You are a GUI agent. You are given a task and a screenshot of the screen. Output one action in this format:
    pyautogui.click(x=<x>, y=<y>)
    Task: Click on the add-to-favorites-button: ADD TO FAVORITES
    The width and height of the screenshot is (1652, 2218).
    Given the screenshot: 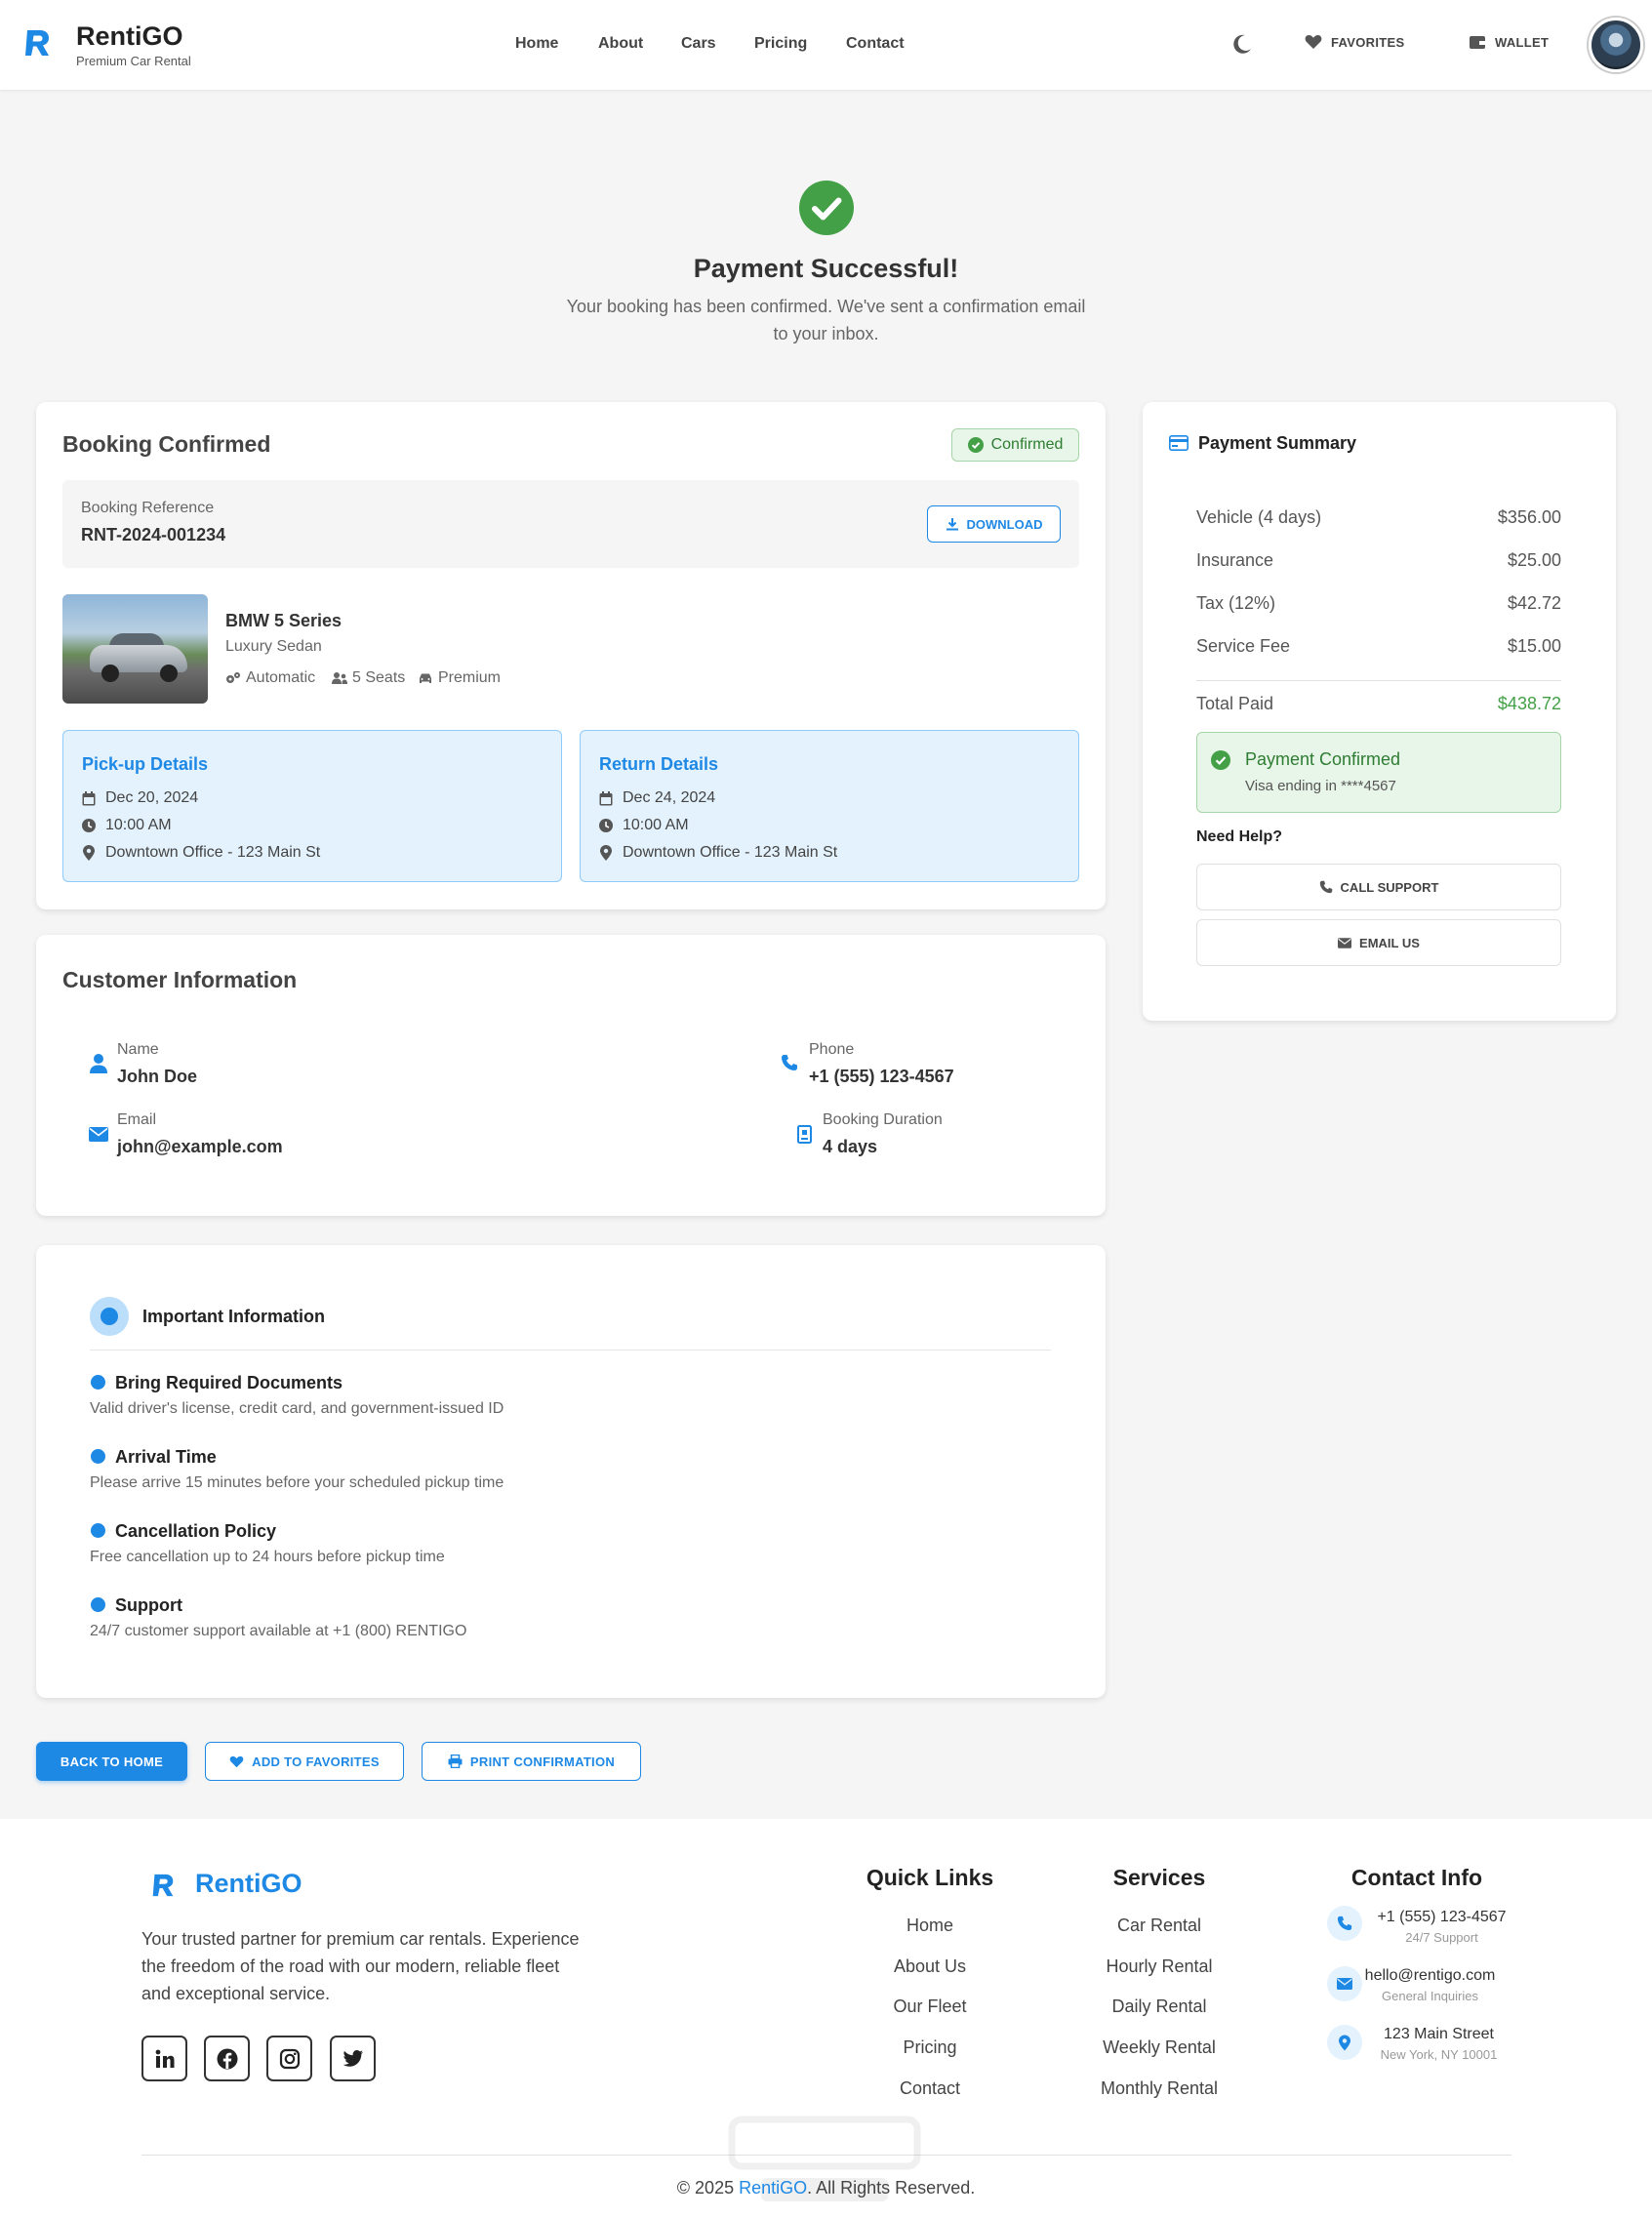 What is the action you would take?
    pyautogui.click(x=305, y=1761)
    